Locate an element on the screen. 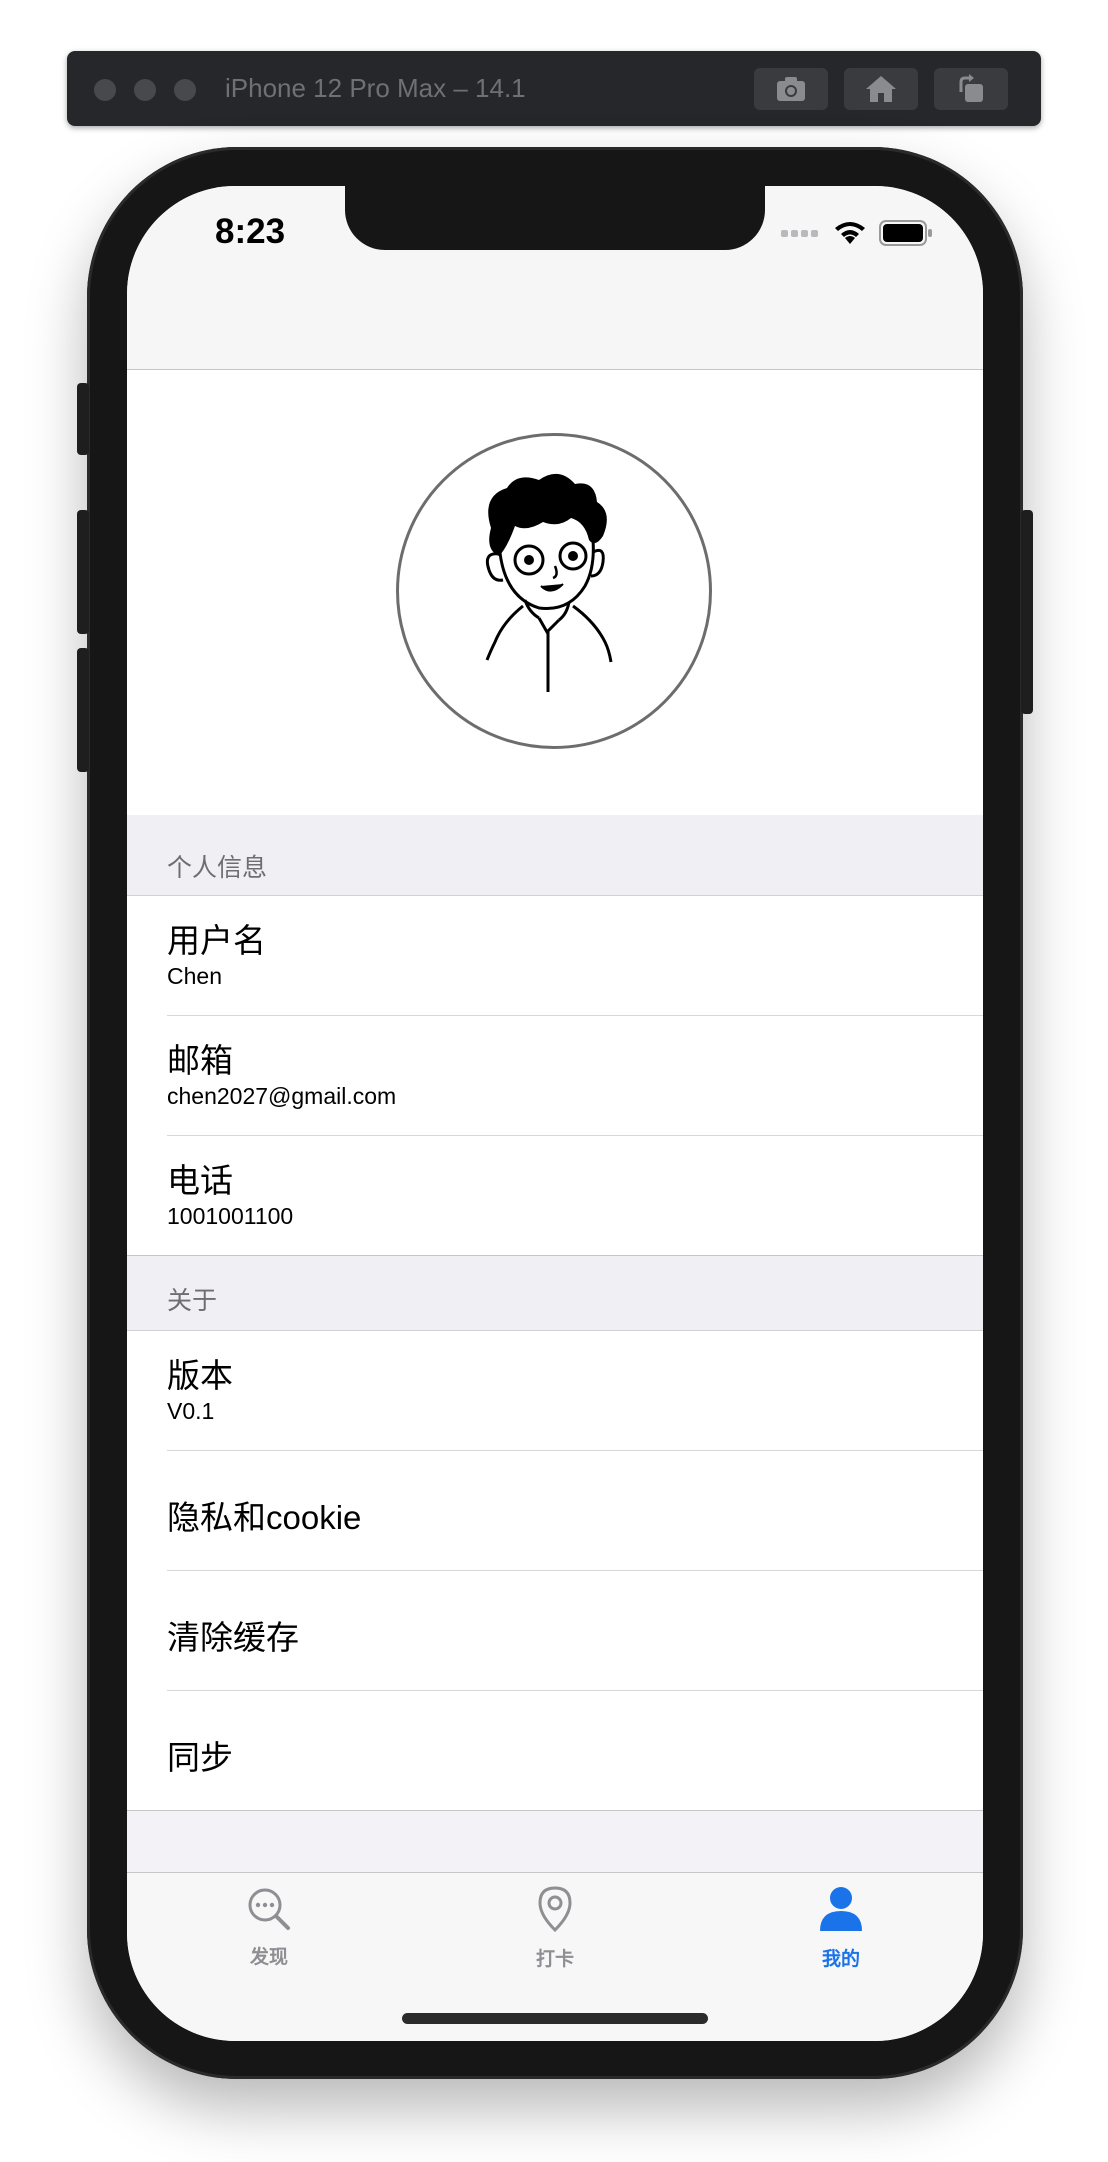  row-title: 同步 is located at coordinates (200, 1757).